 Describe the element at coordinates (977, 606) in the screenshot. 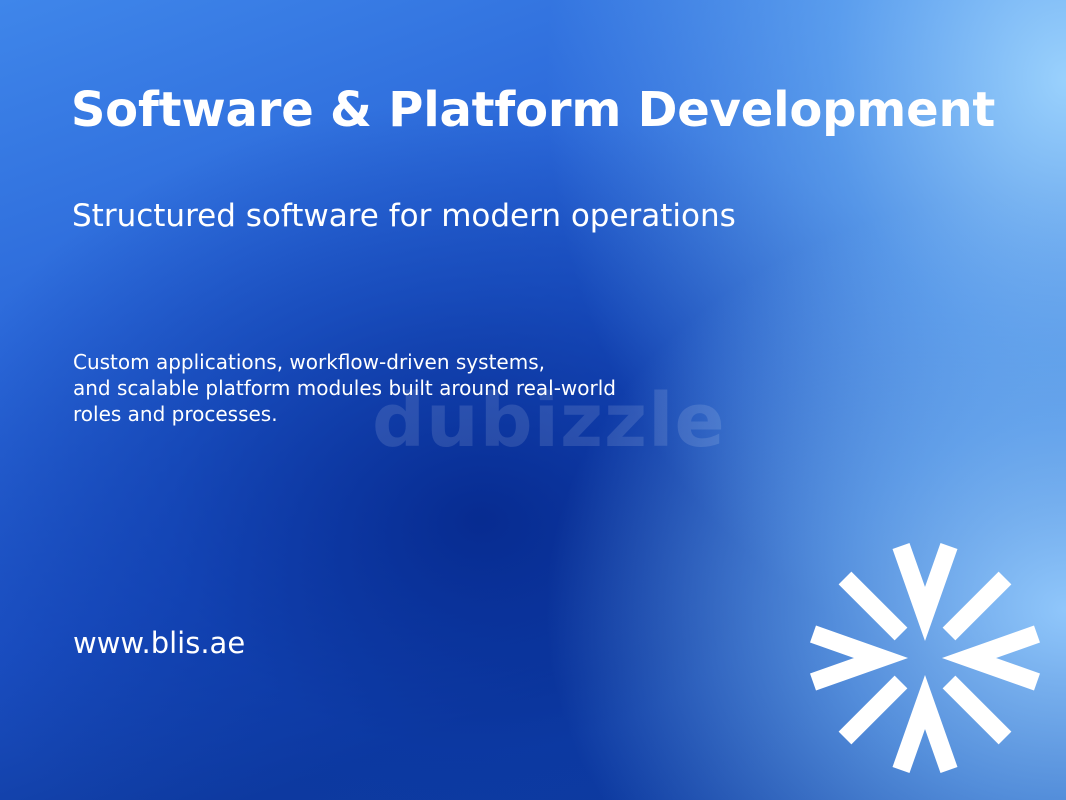

I see `logo-bar-top-right` at that location.